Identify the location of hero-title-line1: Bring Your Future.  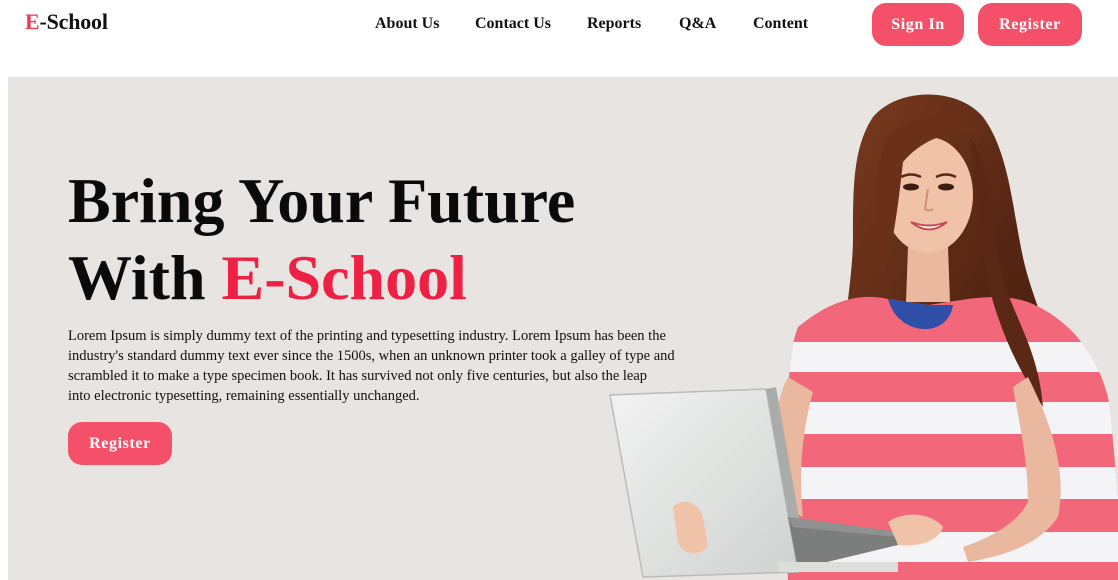
(322, 200).